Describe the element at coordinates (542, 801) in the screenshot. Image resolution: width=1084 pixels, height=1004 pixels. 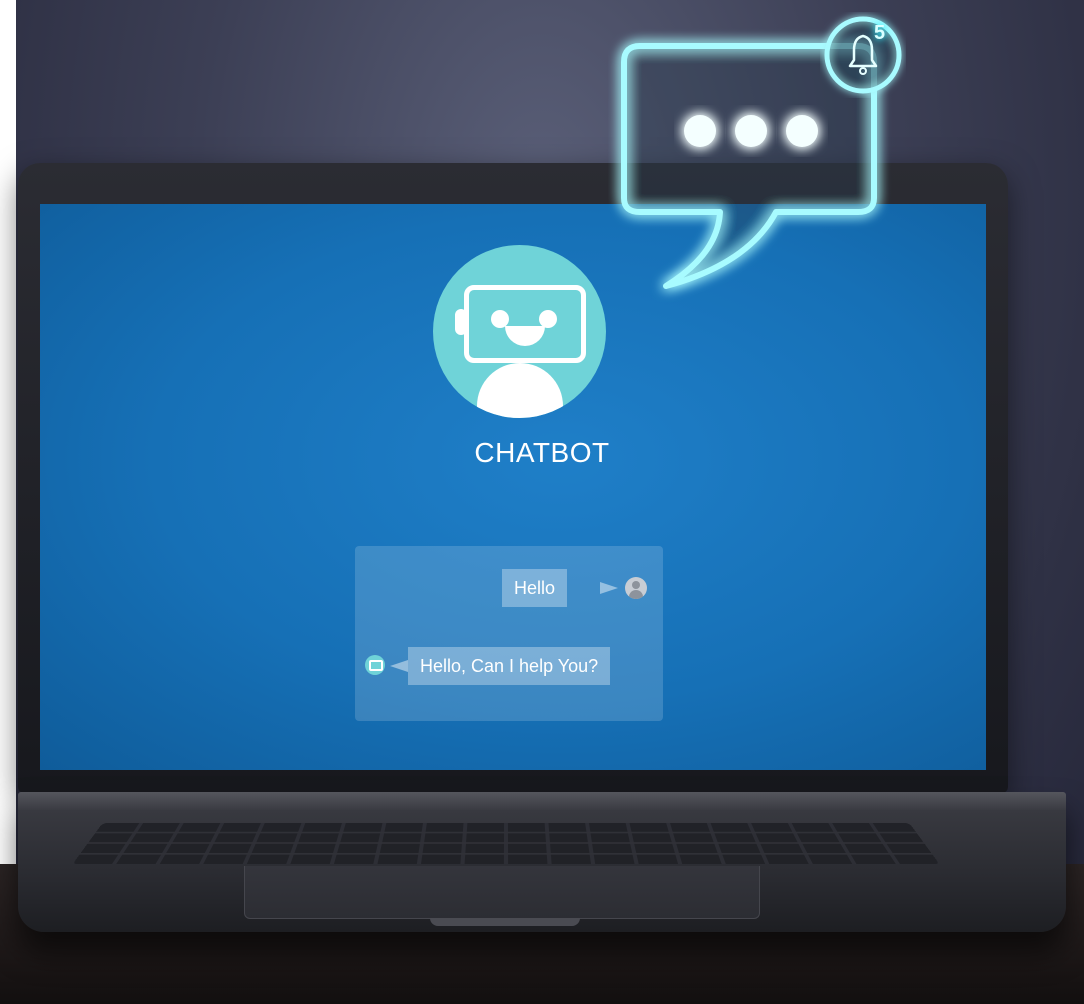
I see `laptop-base-edge` at that location.